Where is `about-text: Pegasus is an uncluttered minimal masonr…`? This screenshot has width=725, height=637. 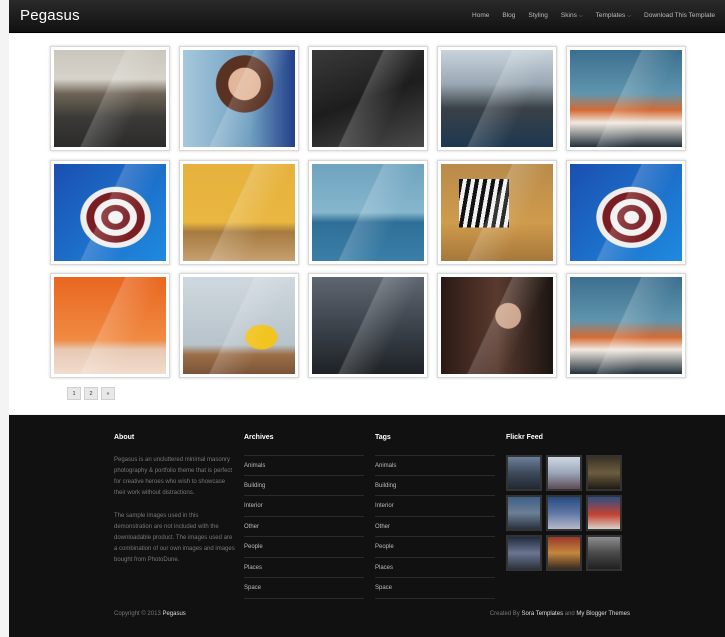
about-text: Pegasus is an uncluttered minimal masonr… is located at coordinates (175, 510).